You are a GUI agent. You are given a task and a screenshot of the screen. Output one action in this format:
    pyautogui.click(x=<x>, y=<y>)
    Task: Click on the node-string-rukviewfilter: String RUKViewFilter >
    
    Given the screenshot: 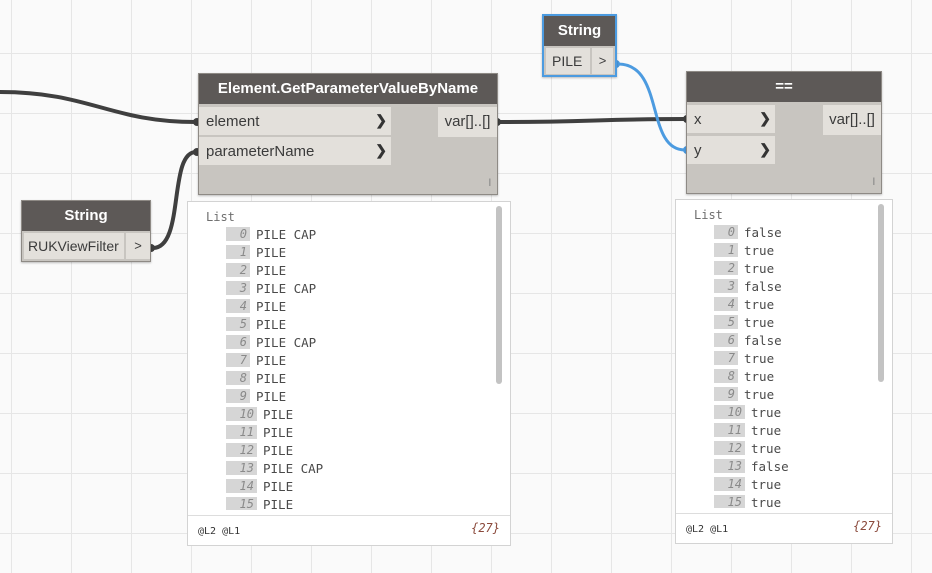 What is the action you would take?
    pyautogui.click(x=86, y=231)
    